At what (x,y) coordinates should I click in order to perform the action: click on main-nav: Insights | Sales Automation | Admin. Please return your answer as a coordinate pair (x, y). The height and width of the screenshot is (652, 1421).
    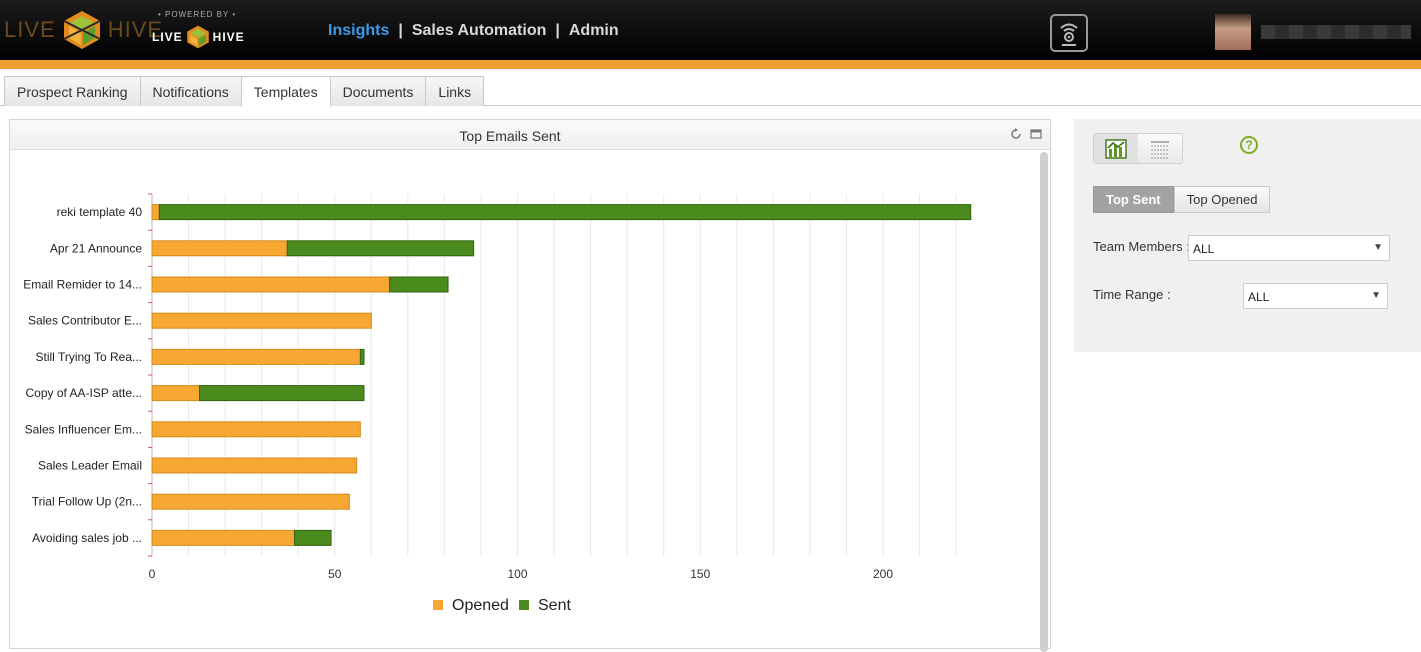
    Looking at the image, I should click on (473, 31).